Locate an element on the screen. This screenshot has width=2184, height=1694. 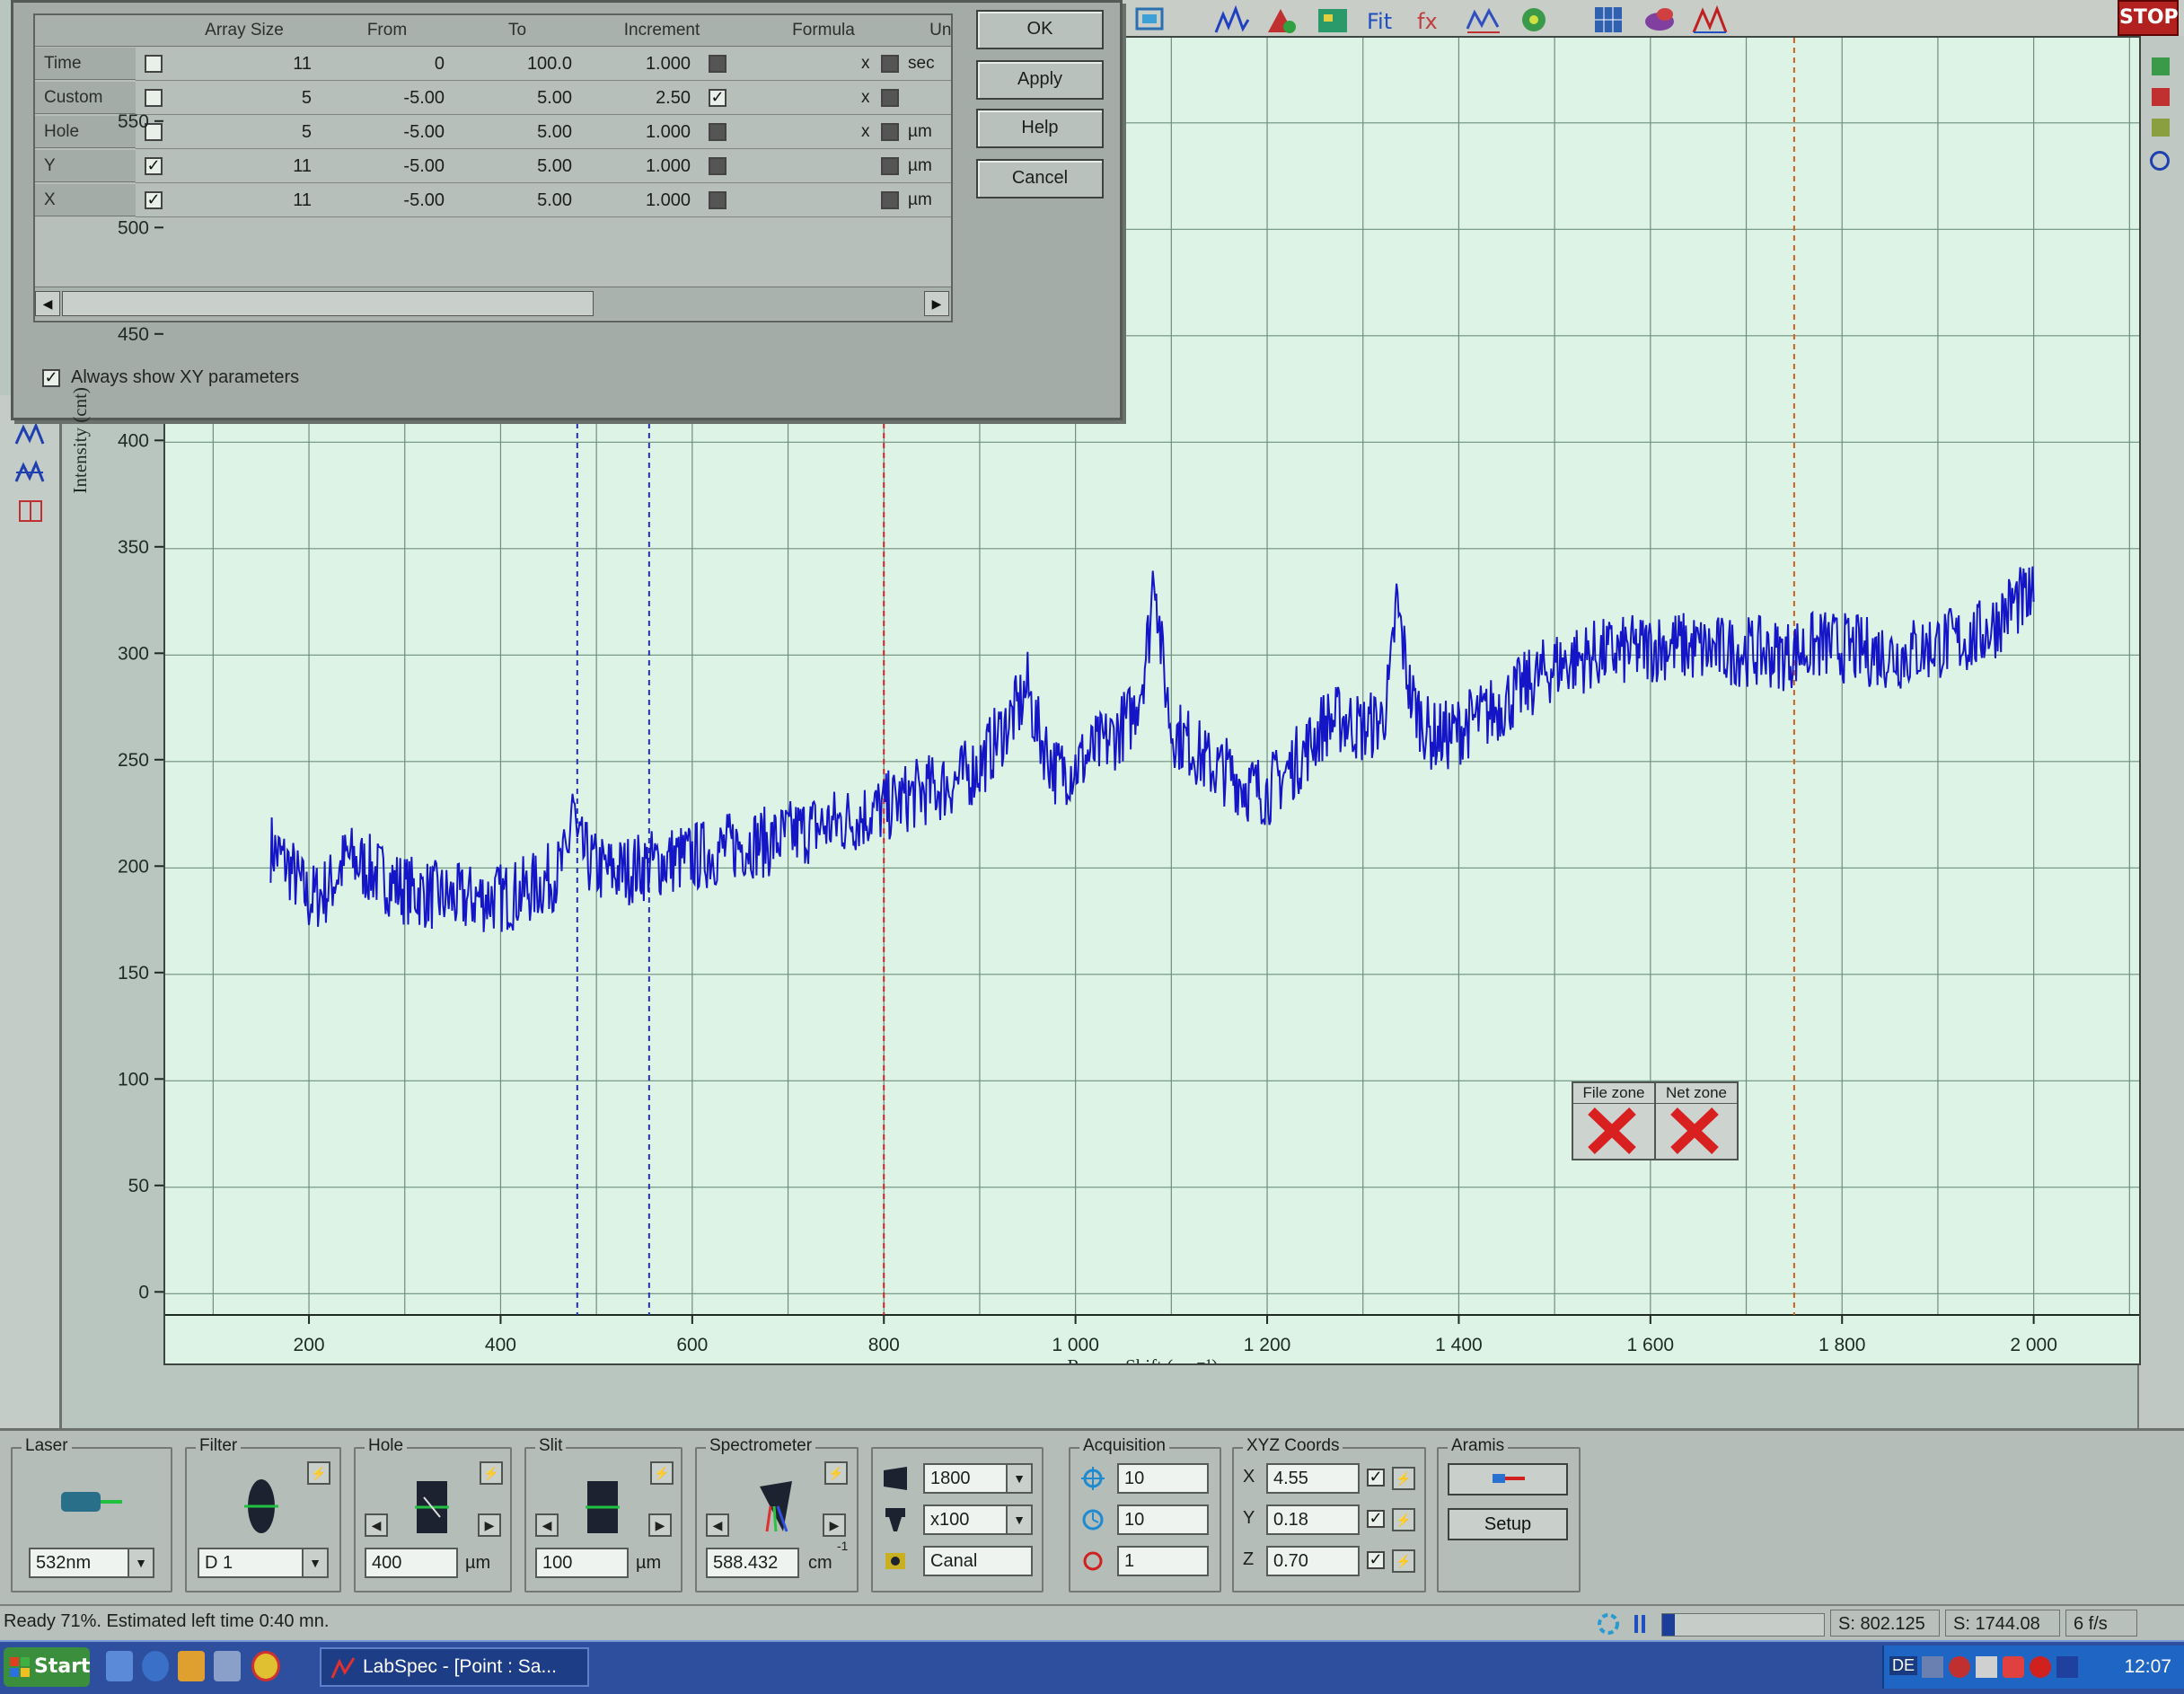
objective-select: x100 ▼ is located at coordinates (978, 1519).